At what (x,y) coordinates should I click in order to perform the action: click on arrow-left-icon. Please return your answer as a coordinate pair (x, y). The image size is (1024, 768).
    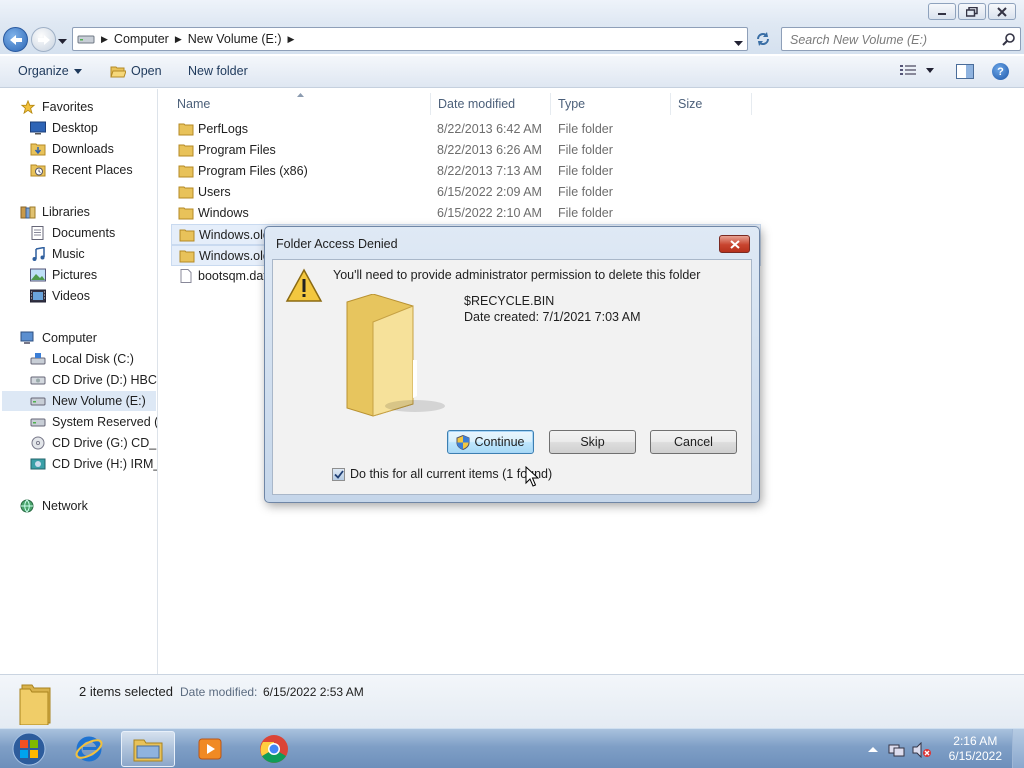
    Looking at the image, I should click on (15, 39).